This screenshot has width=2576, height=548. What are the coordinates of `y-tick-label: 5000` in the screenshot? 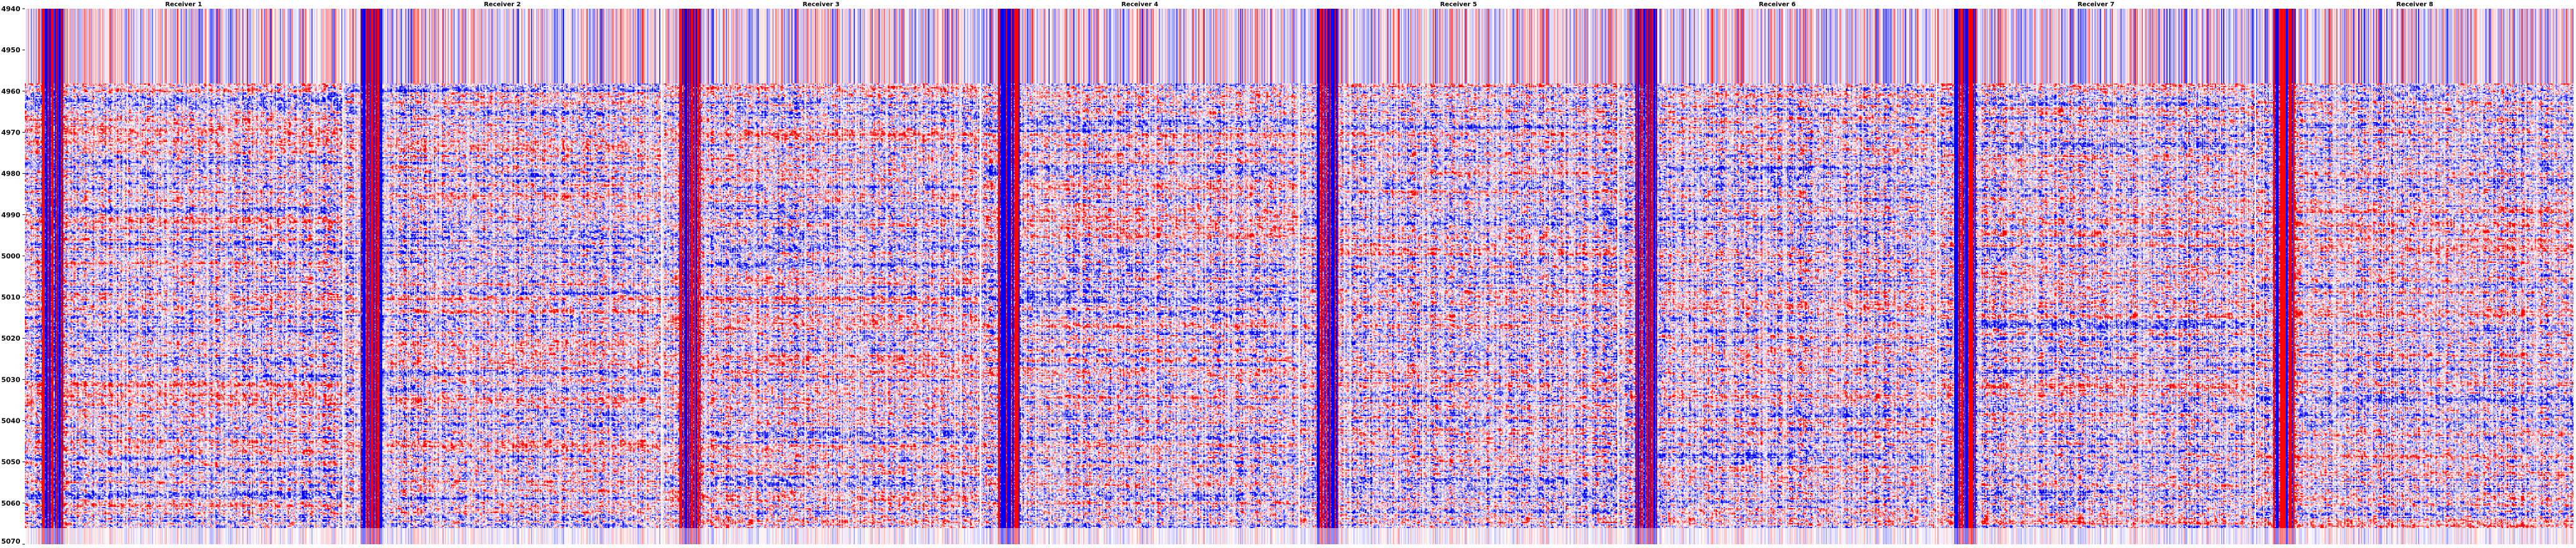 It's located at (11, 256).